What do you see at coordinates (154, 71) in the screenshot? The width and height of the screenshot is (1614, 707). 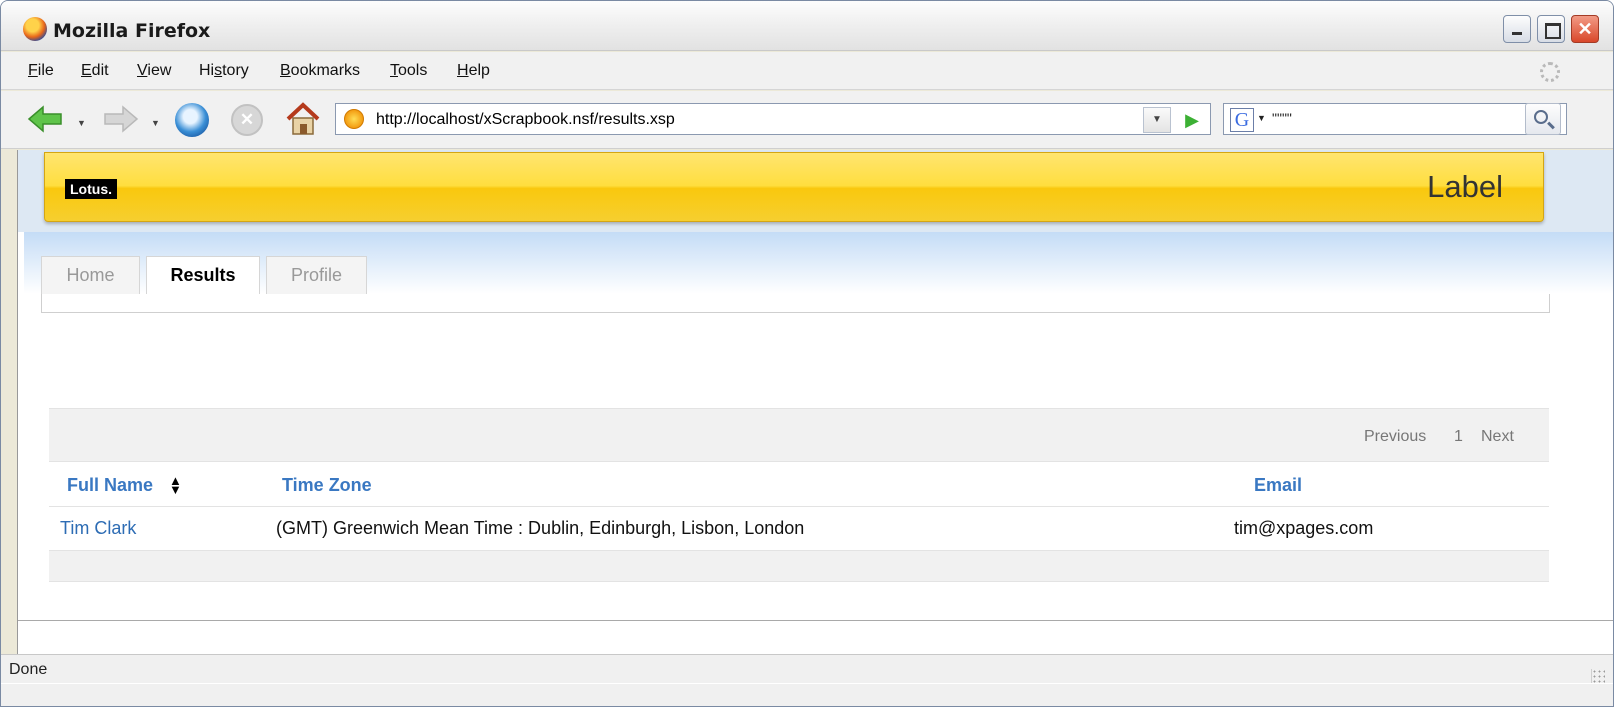 I see `menu-view: View` at bounding box center [154, 71].